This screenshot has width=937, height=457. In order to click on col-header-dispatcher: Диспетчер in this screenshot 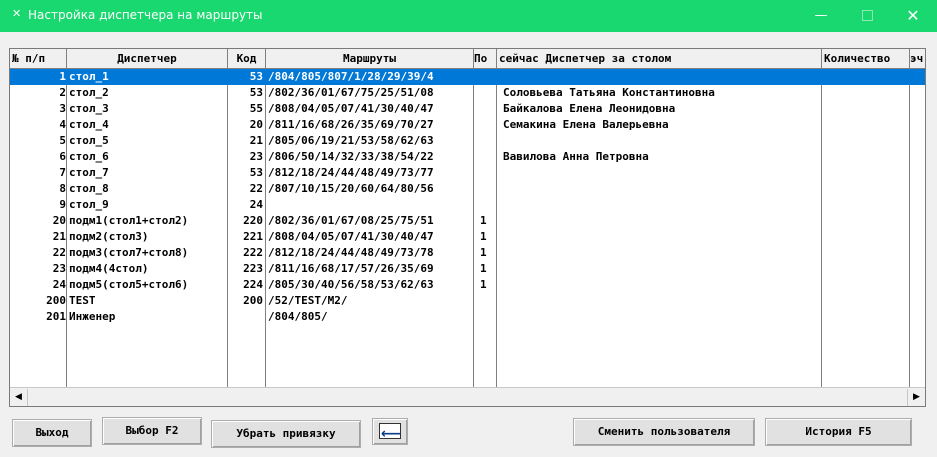, I will do `click(147, 58)`.